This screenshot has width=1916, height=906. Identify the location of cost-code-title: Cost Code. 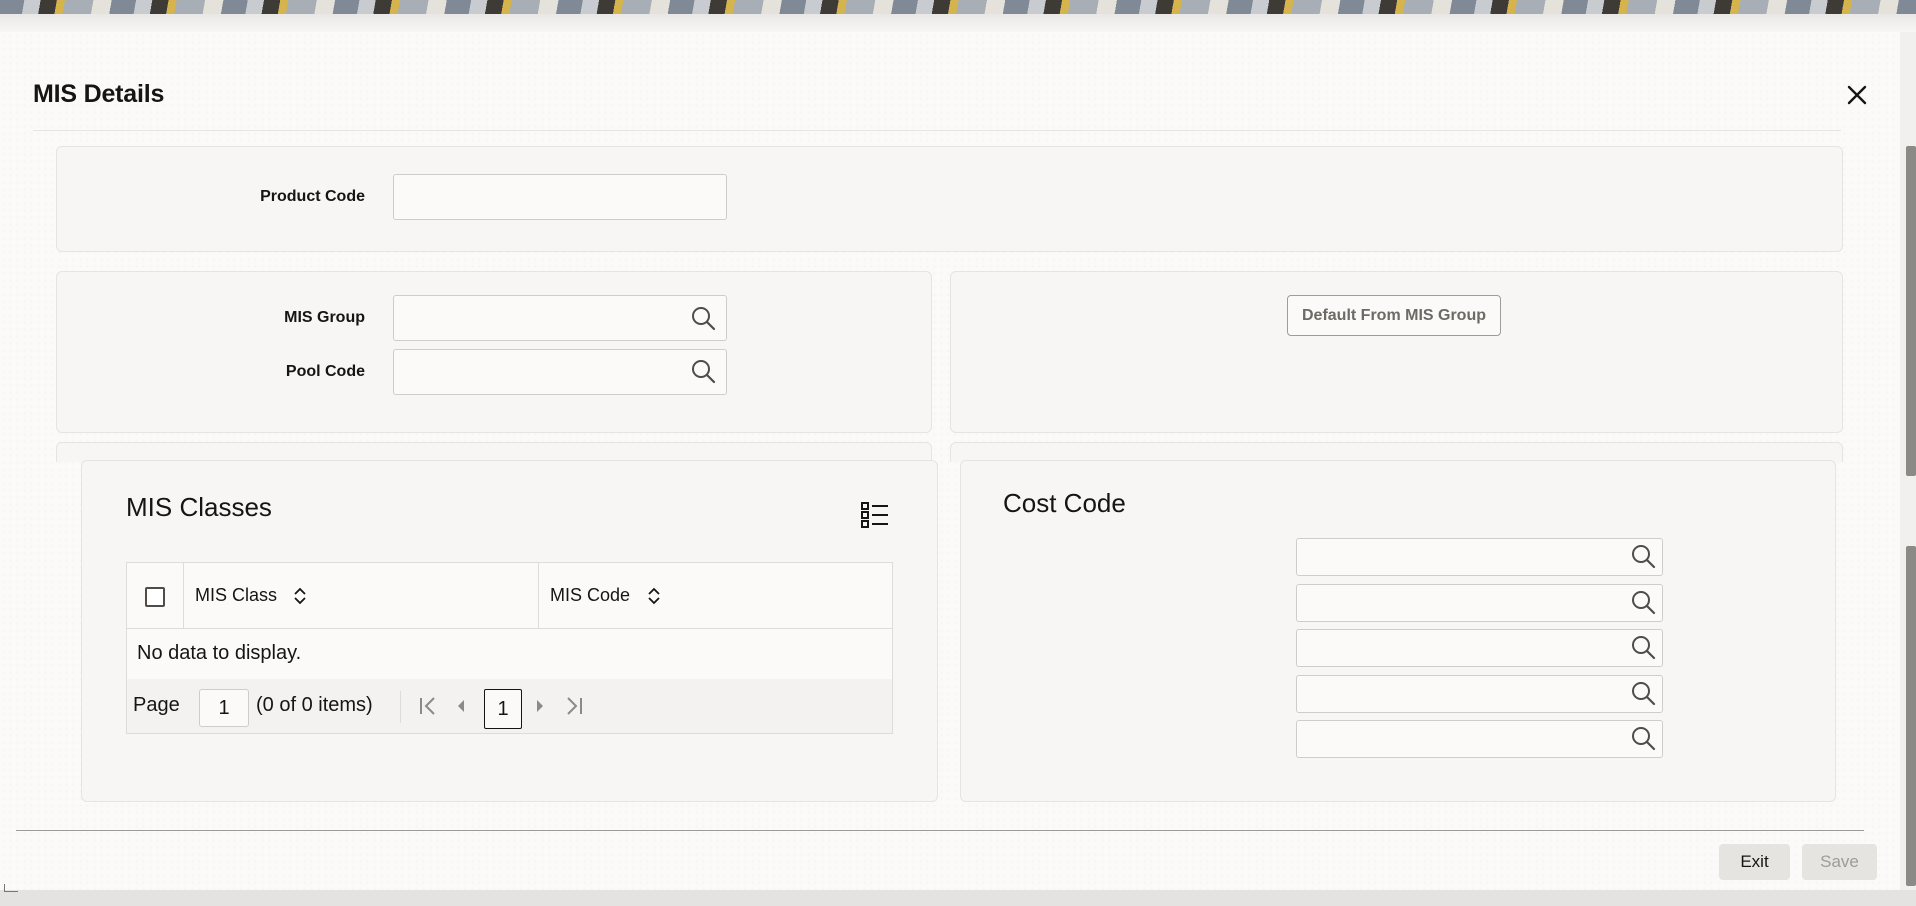
(1064, 503).